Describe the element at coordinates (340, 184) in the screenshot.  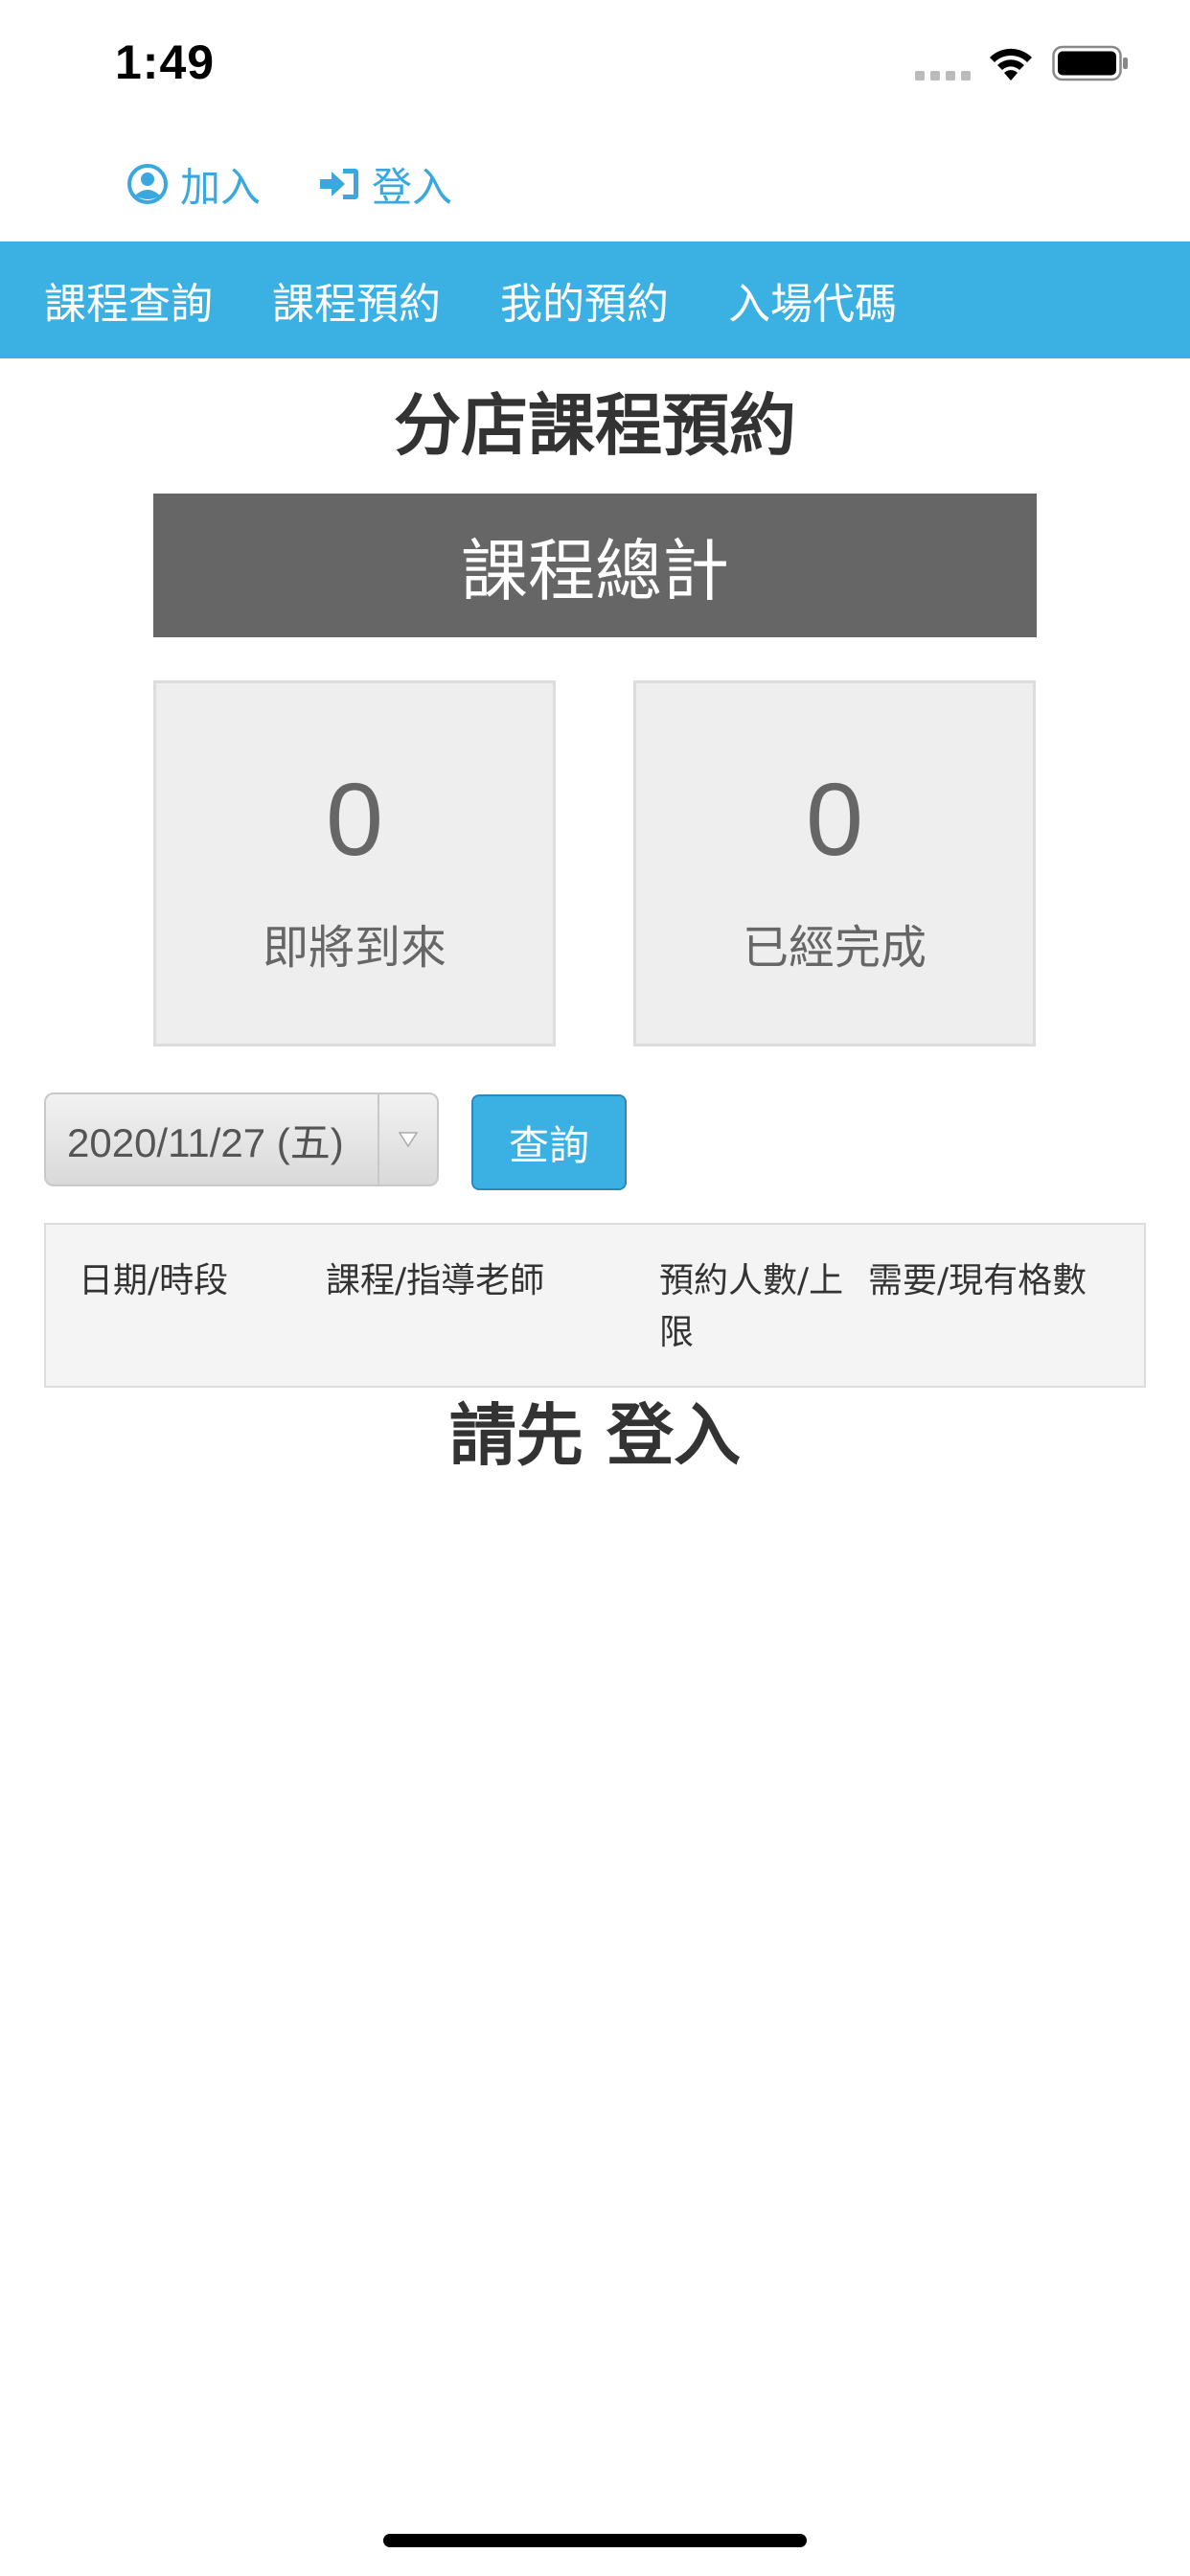
I see `sign-in-icon` at that location.